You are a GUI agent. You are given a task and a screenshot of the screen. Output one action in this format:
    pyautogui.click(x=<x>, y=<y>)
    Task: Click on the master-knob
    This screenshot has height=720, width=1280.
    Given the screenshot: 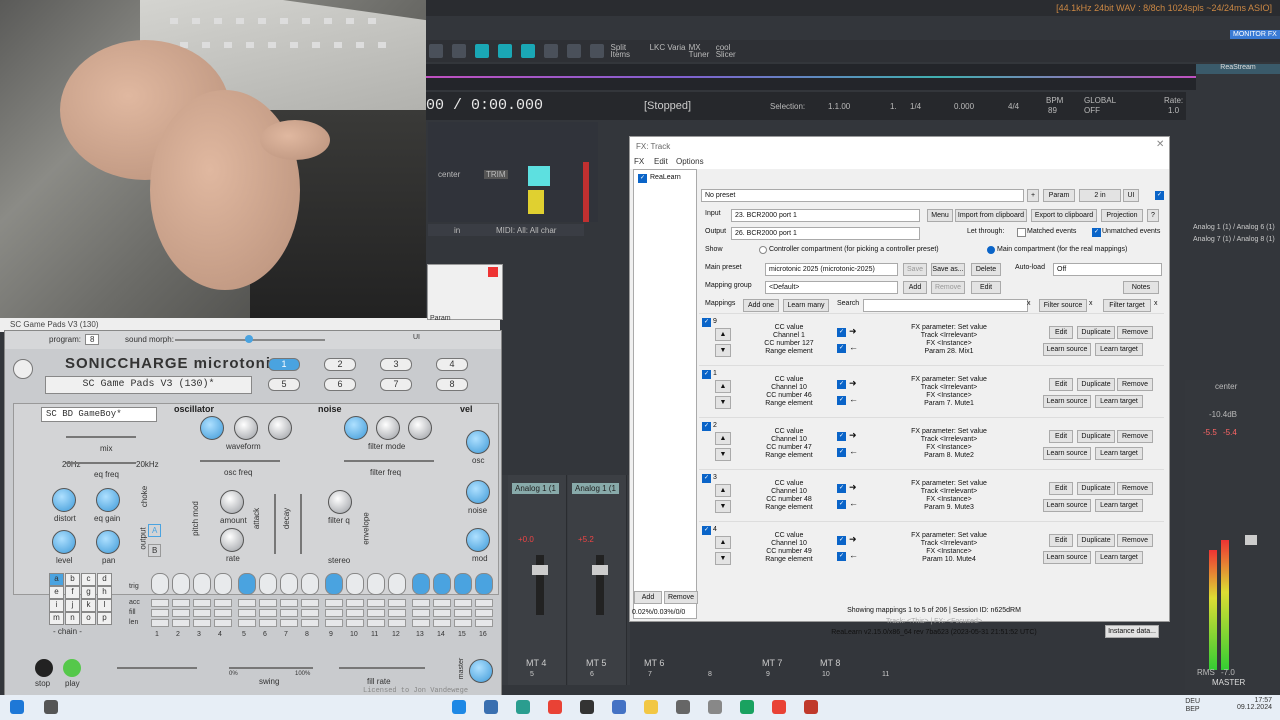 What is the action you would take?
    pyautogui.click(x=481, y=671)
    